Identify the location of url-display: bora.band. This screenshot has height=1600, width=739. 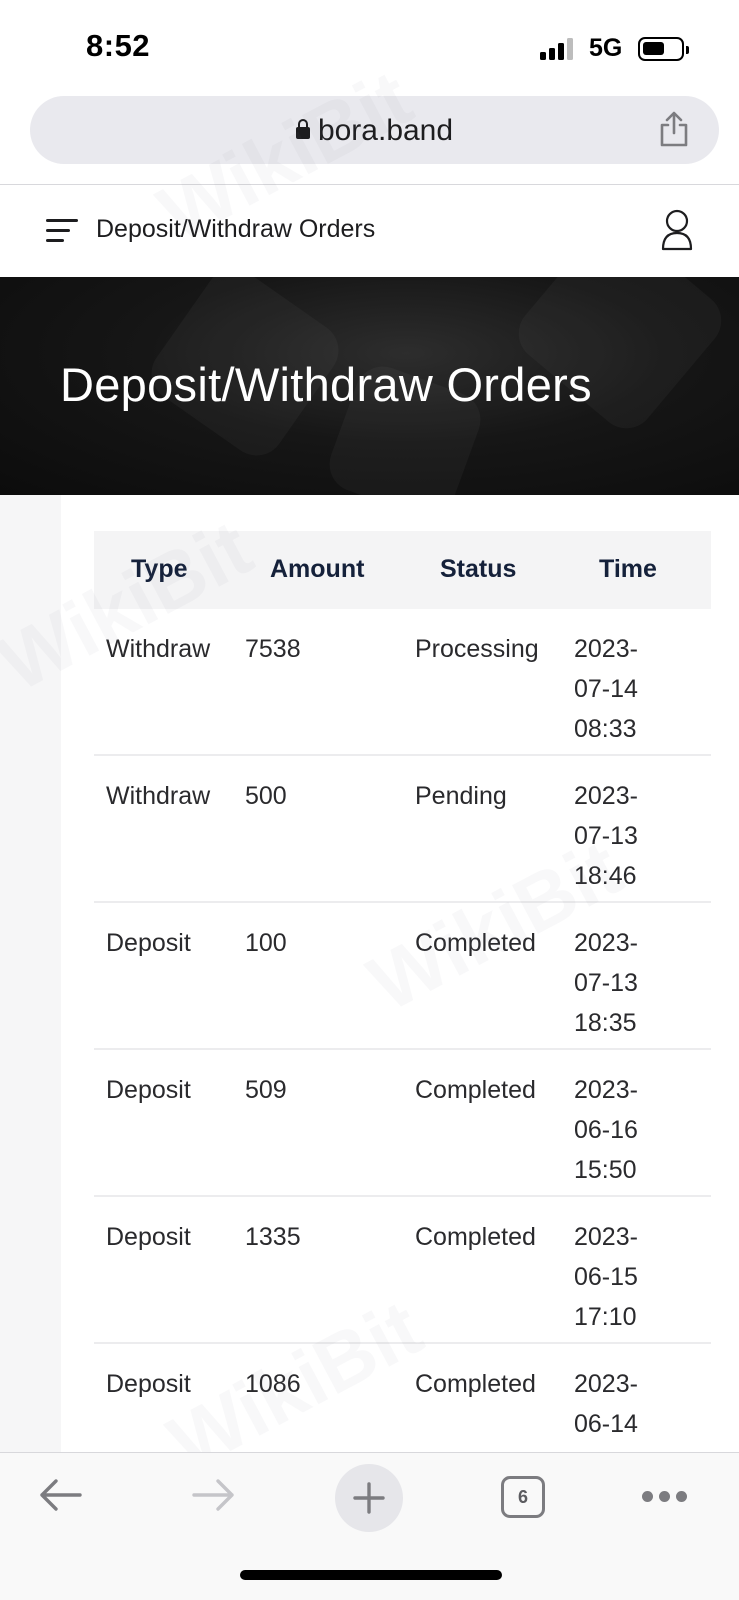
(374, 131).